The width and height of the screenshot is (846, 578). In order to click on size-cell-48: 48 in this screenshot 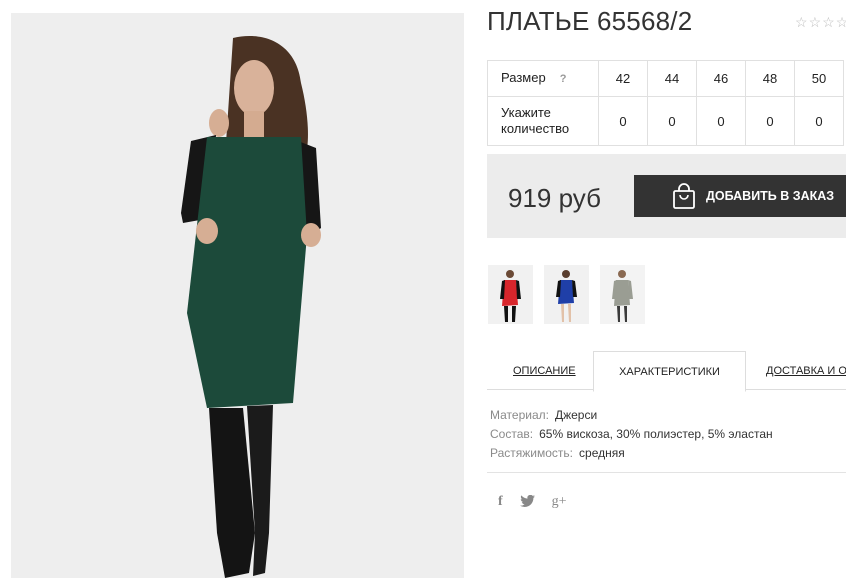, I will do `click(770, 78)`.